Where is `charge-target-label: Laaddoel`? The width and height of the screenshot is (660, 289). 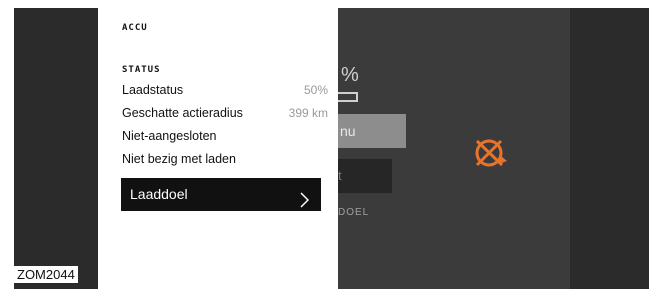
charge-target-label: Laaddoel is located at coordinates (159, 194).